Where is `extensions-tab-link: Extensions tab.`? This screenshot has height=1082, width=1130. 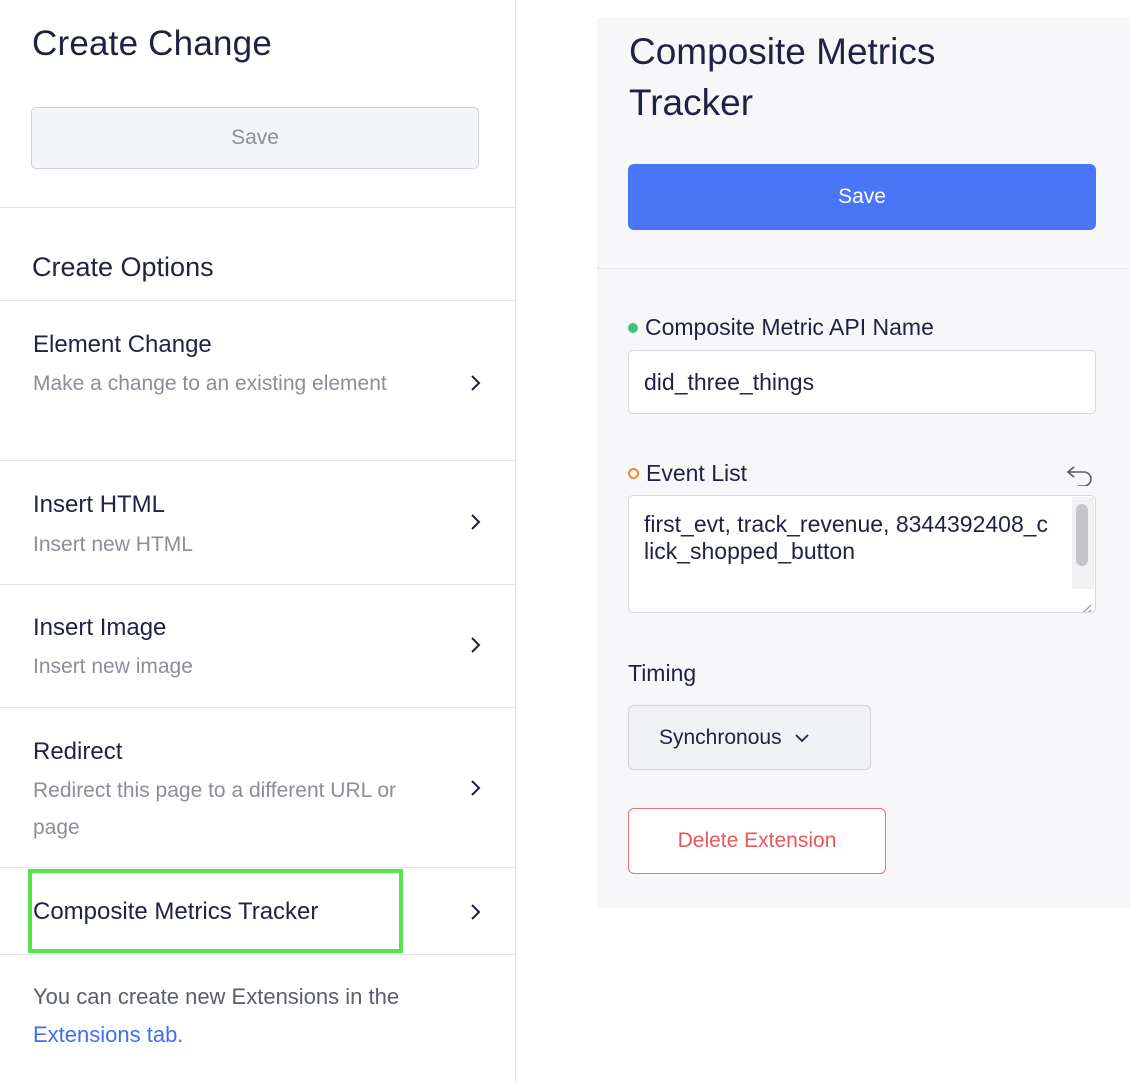
extensions-tab-link: Extensions tab. is located at coordinates (108, 1034).